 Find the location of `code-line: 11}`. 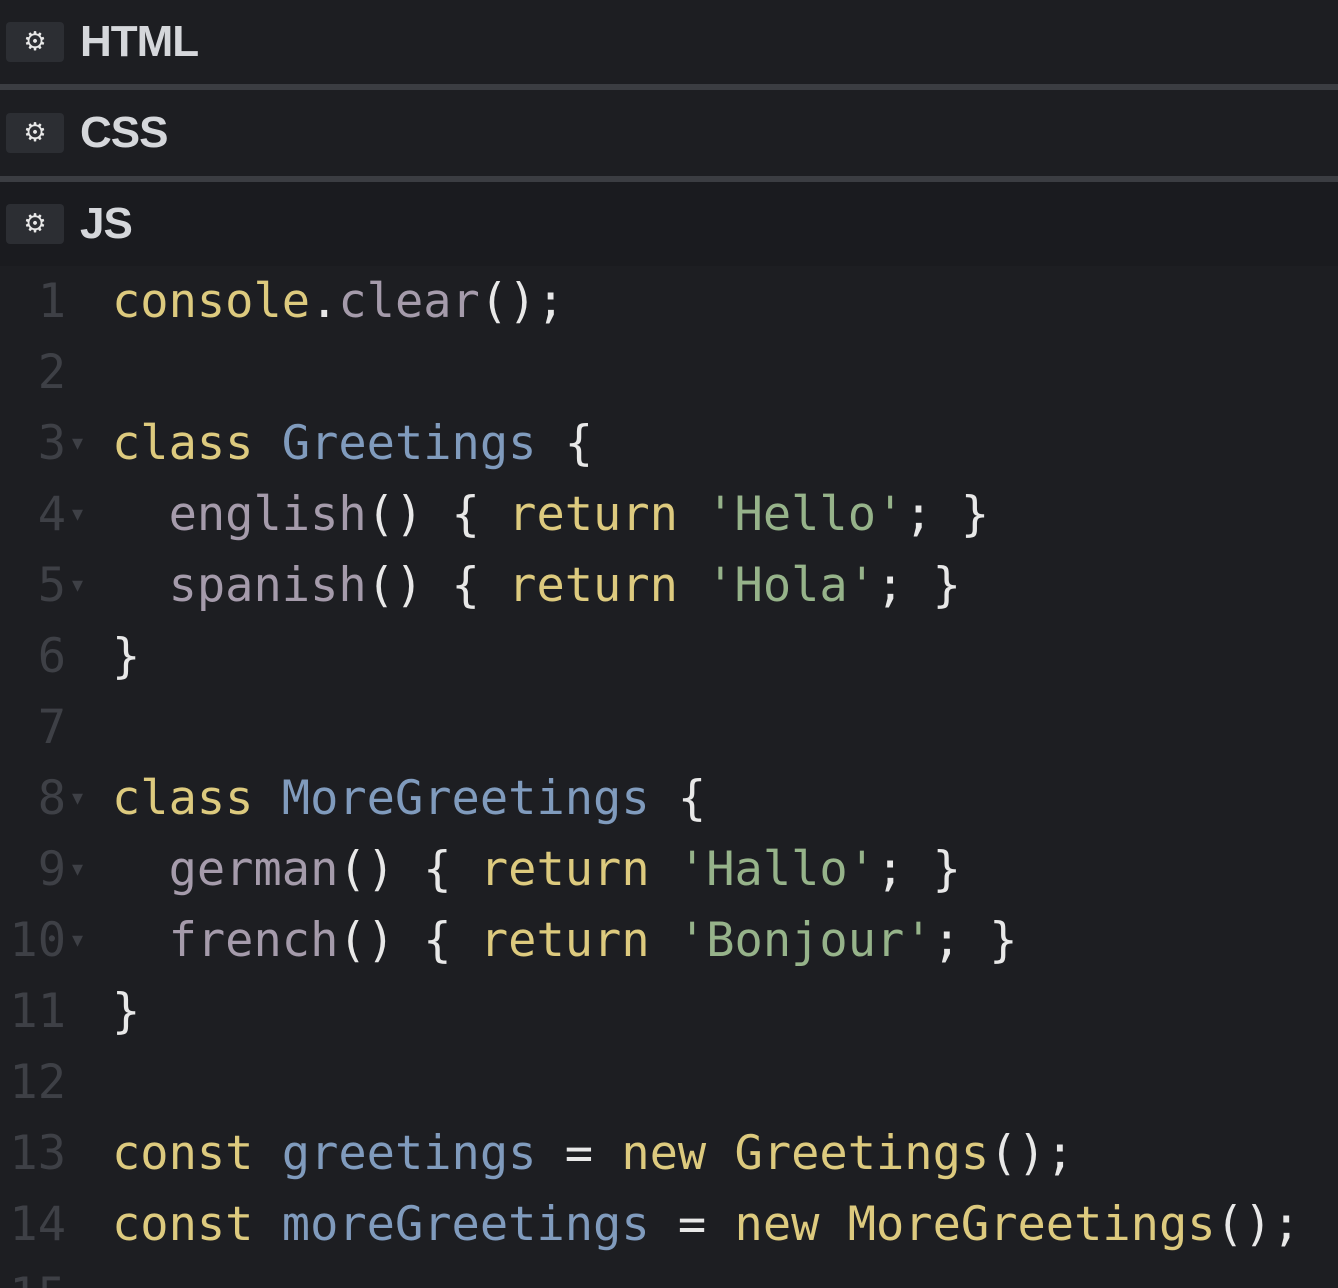

code-line: 11} is located at coordinates (669, 1011).